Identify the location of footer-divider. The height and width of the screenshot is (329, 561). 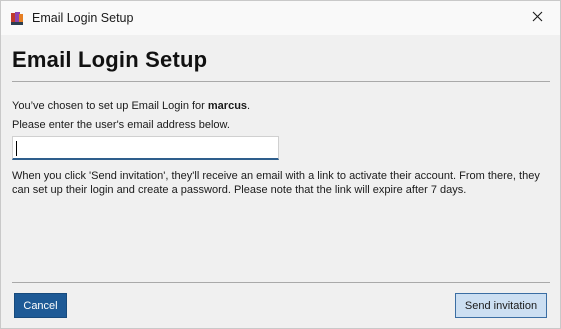
(281, 282).